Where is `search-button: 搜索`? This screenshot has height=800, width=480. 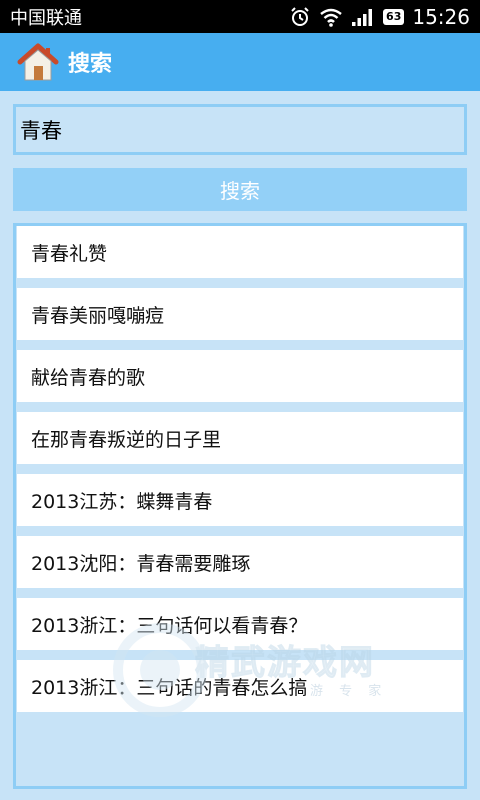
search-button: 搜索 is located at coordinates (240, 189).